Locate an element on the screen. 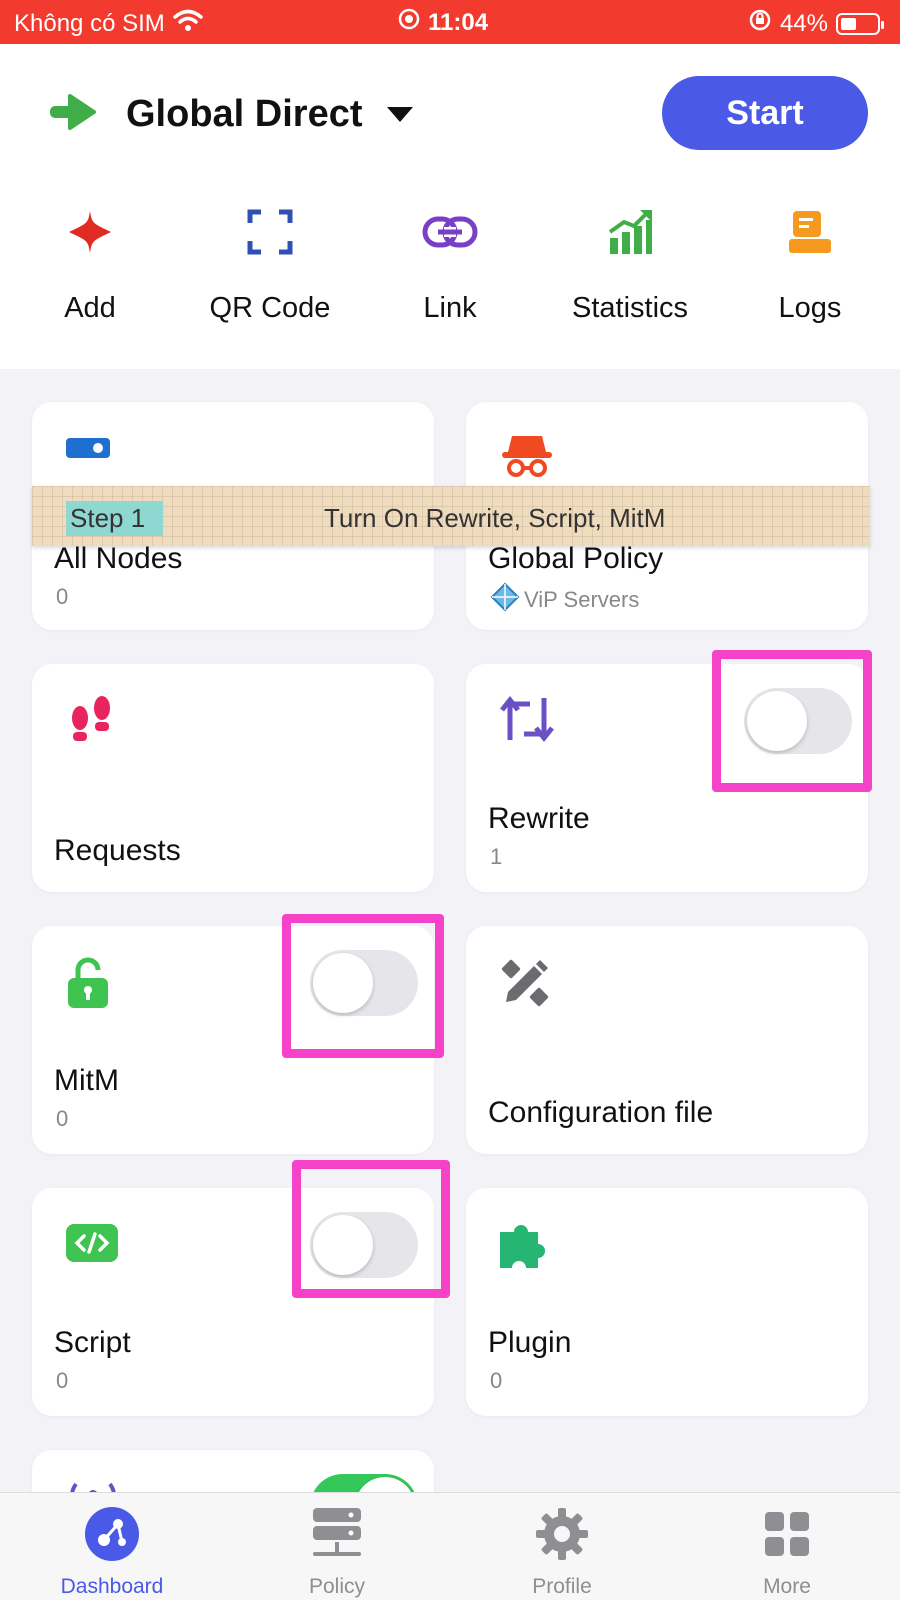 This screenshot has width=900, height=1600. chart-icon is located at coordinates (630, 234).